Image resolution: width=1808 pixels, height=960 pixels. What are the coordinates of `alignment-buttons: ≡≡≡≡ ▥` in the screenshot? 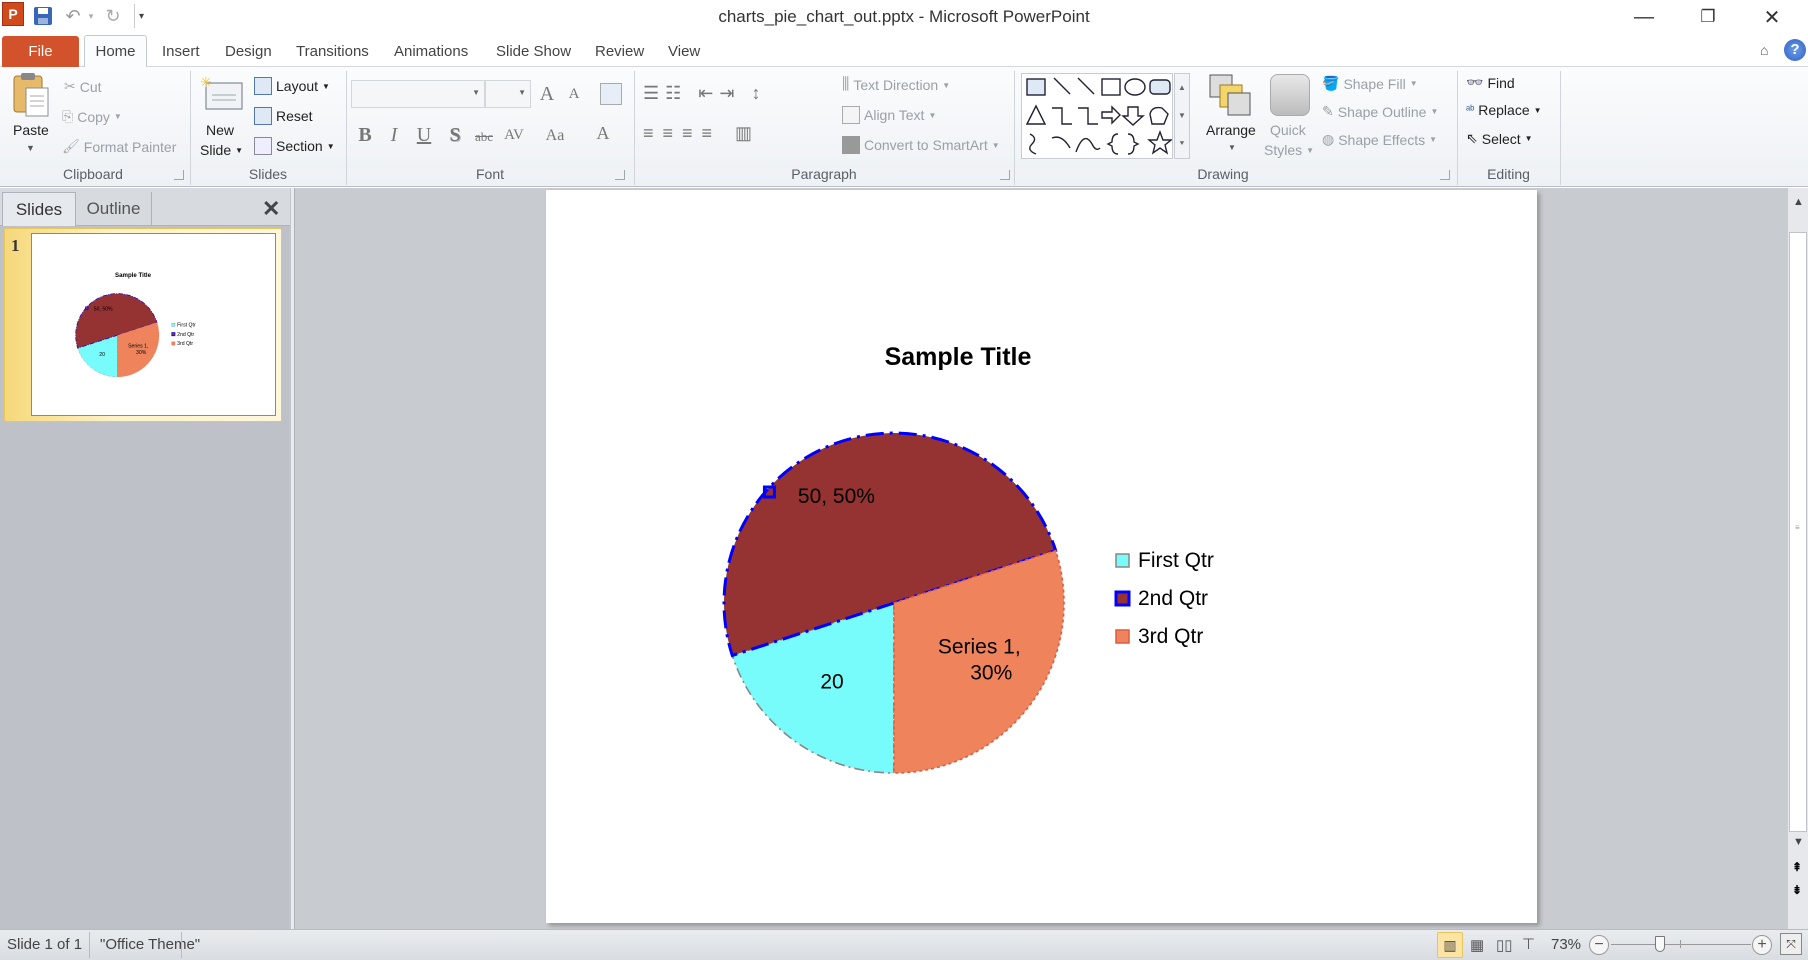 It's located at (702, 133).